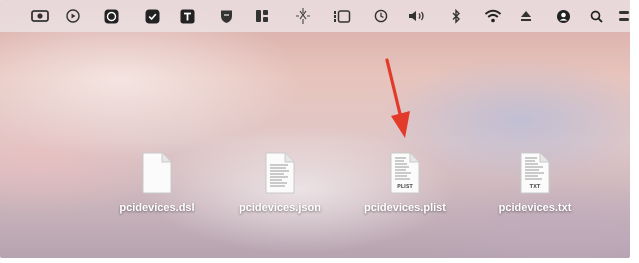 Image resolution: width=639 pixels, height=263 pixels. I want to click on screenshot-icon, so click(40, 16).